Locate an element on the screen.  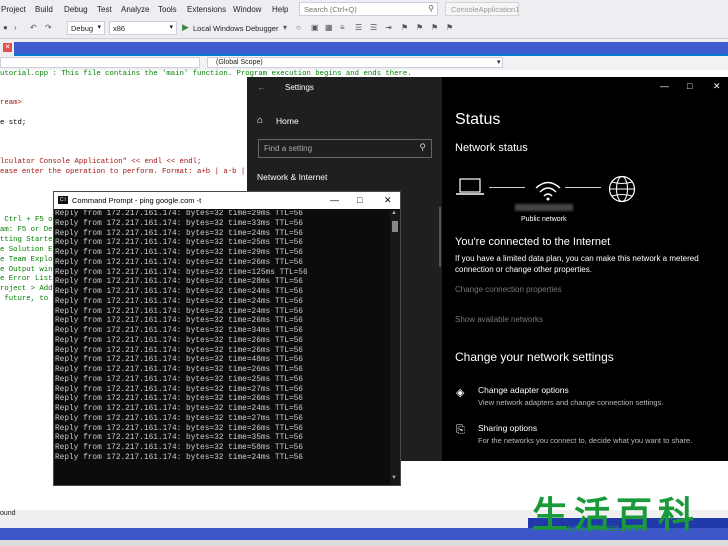
scrollbar: ▲ ▼ is located at coordinates (395, 347).